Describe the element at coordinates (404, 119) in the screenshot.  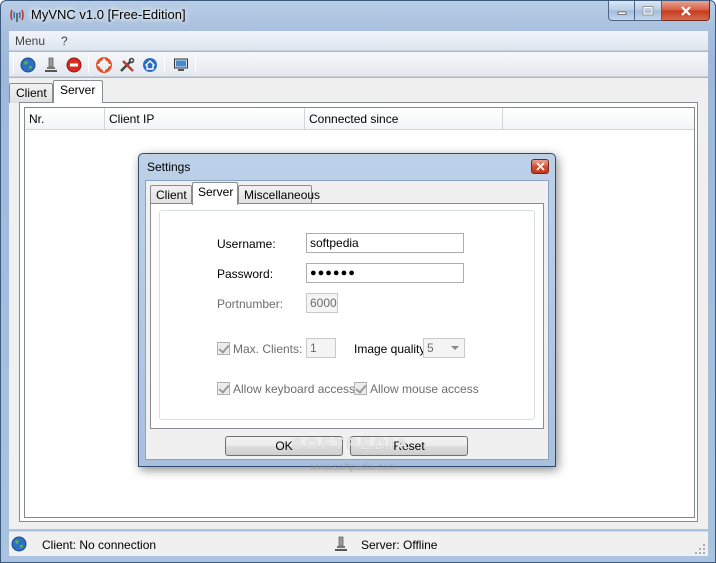
I see `column-header-connected-since: Connected since` at that location.